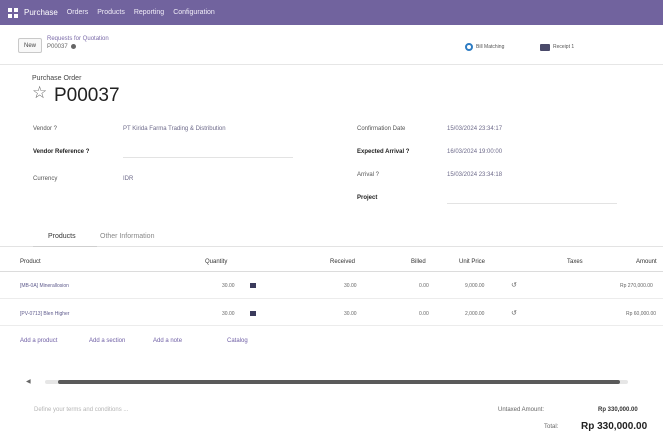 The image size is (663, 439). What do you see at coordinates (87, 95) in the screenshot?
I see `page-title: P00037` at bounding box center [87, 95].